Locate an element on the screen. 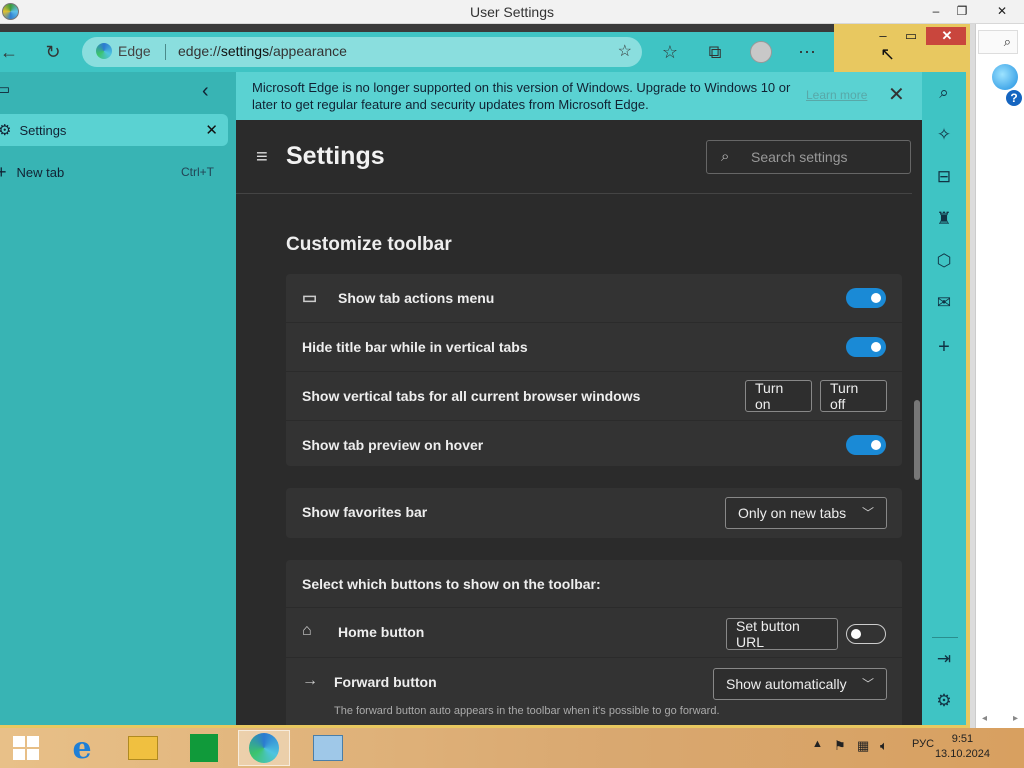 The width and height of the screenshot is (1024, 768). favorites-bar-card: Show favorites bar Only on new tabs ﹀ is located at coordinates (594, 513).